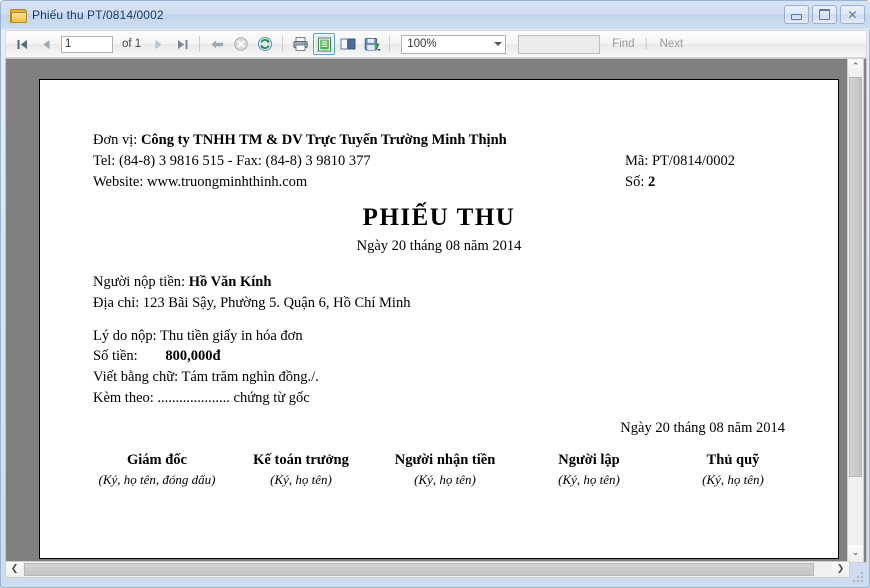  What do you see at coordinates (419, 569) in the screenshot?
I see `horizontal-scroll-thumb` at bounding box center [419, 569].